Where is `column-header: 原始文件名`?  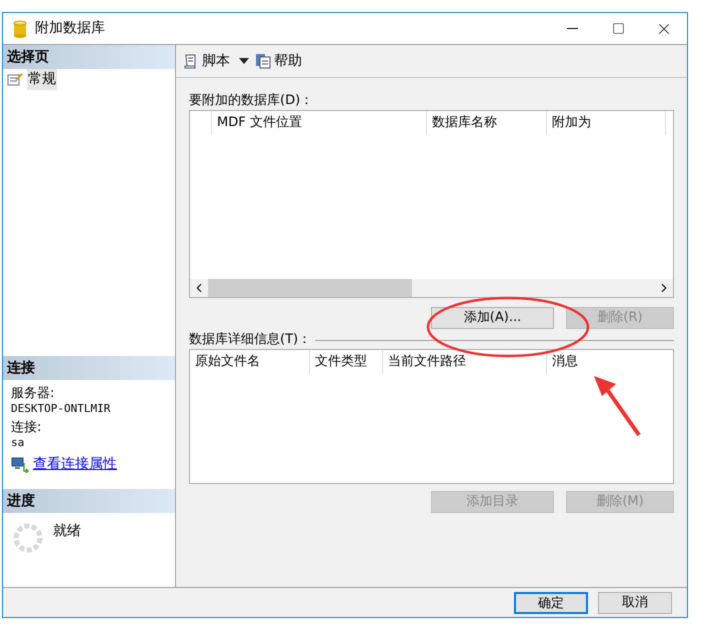
column-header: 原始文件名 is located at coordinates (250, 362).